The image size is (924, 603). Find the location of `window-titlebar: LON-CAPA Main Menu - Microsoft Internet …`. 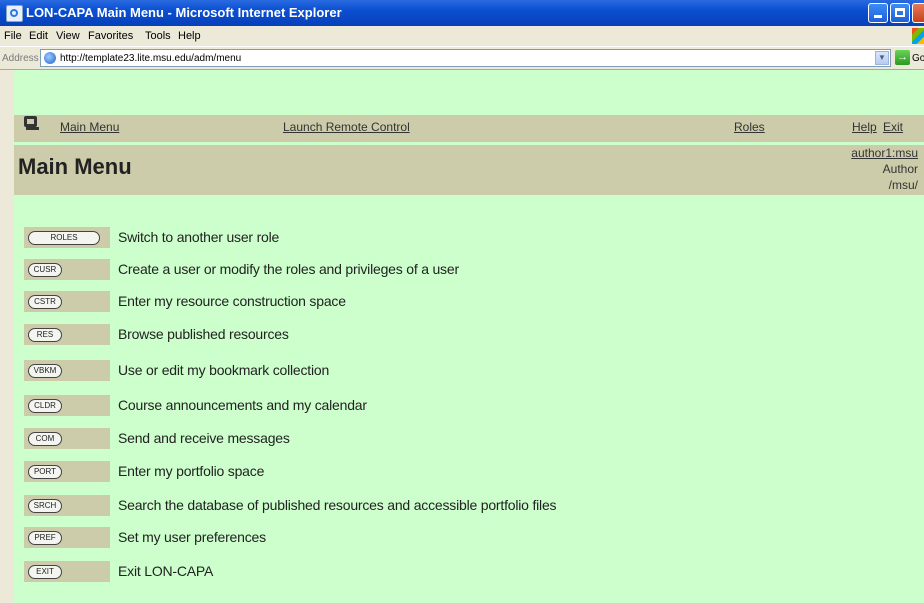

window-titlebar: LON-CAPA Main Menu - Microsoft Internet … is located at coordinates (462, 13).